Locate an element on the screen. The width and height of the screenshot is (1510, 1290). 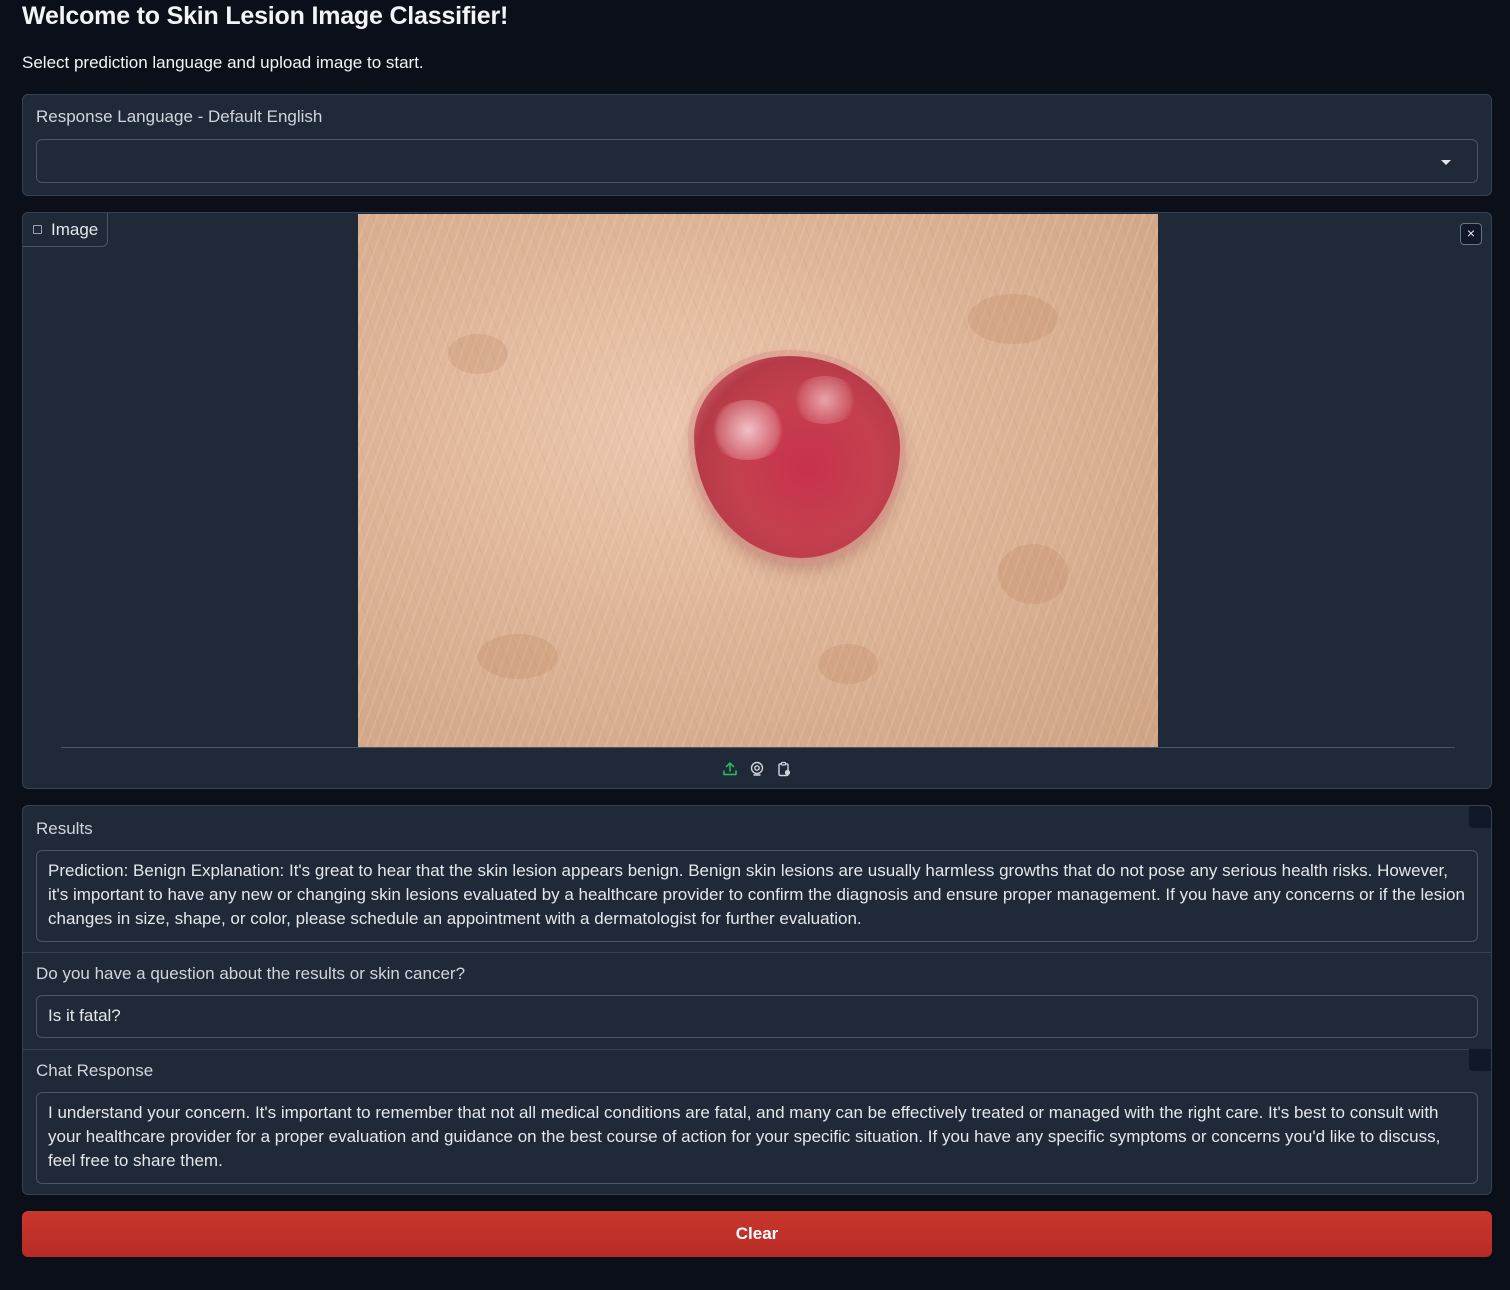
image-label-tag: Image is located at coordinates (65, 230).